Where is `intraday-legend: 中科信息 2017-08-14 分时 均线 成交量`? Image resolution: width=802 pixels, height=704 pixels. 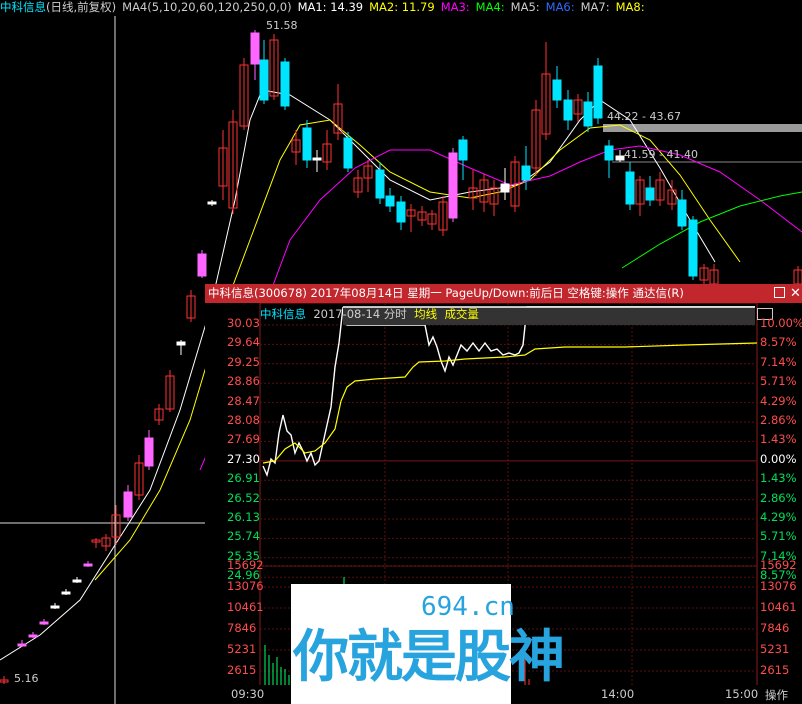
intraday-legend: 中科信息 2017-08-14 分时 均线 成交量 is located at coordinates (369, 314).